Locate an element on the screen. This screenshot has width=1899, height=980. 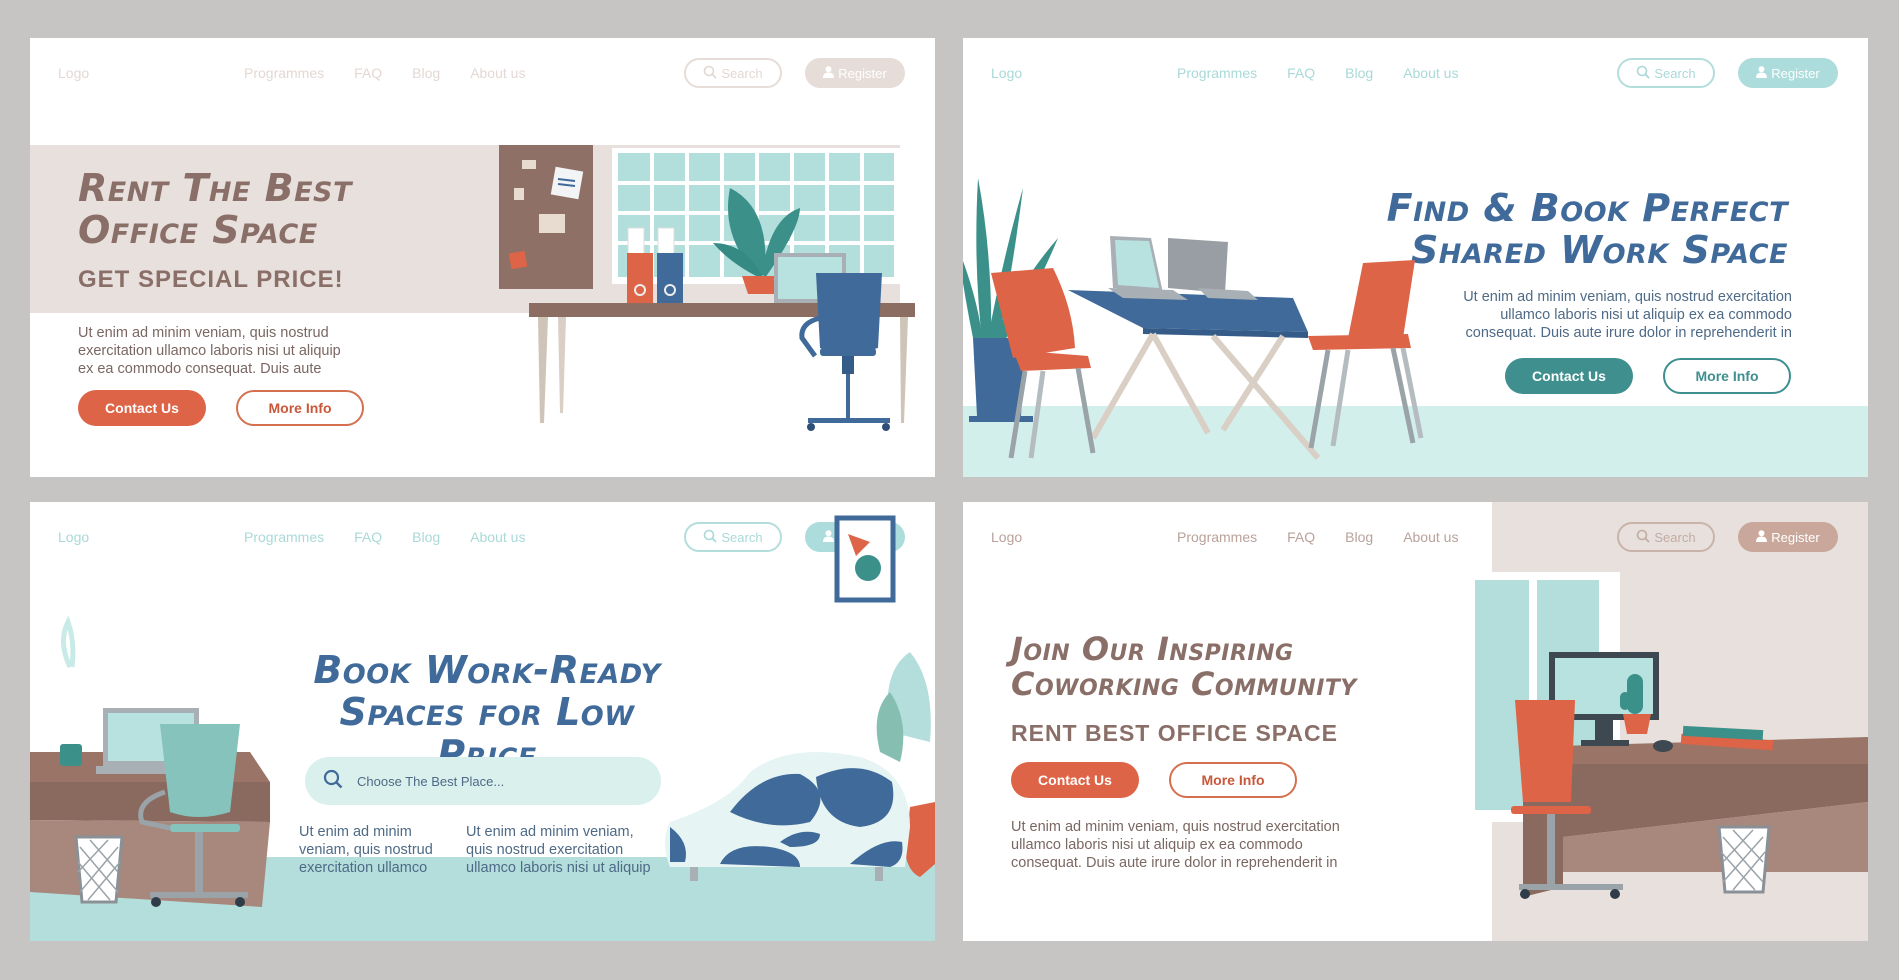
workstation-illustration is located at coordinates (1670, 735).